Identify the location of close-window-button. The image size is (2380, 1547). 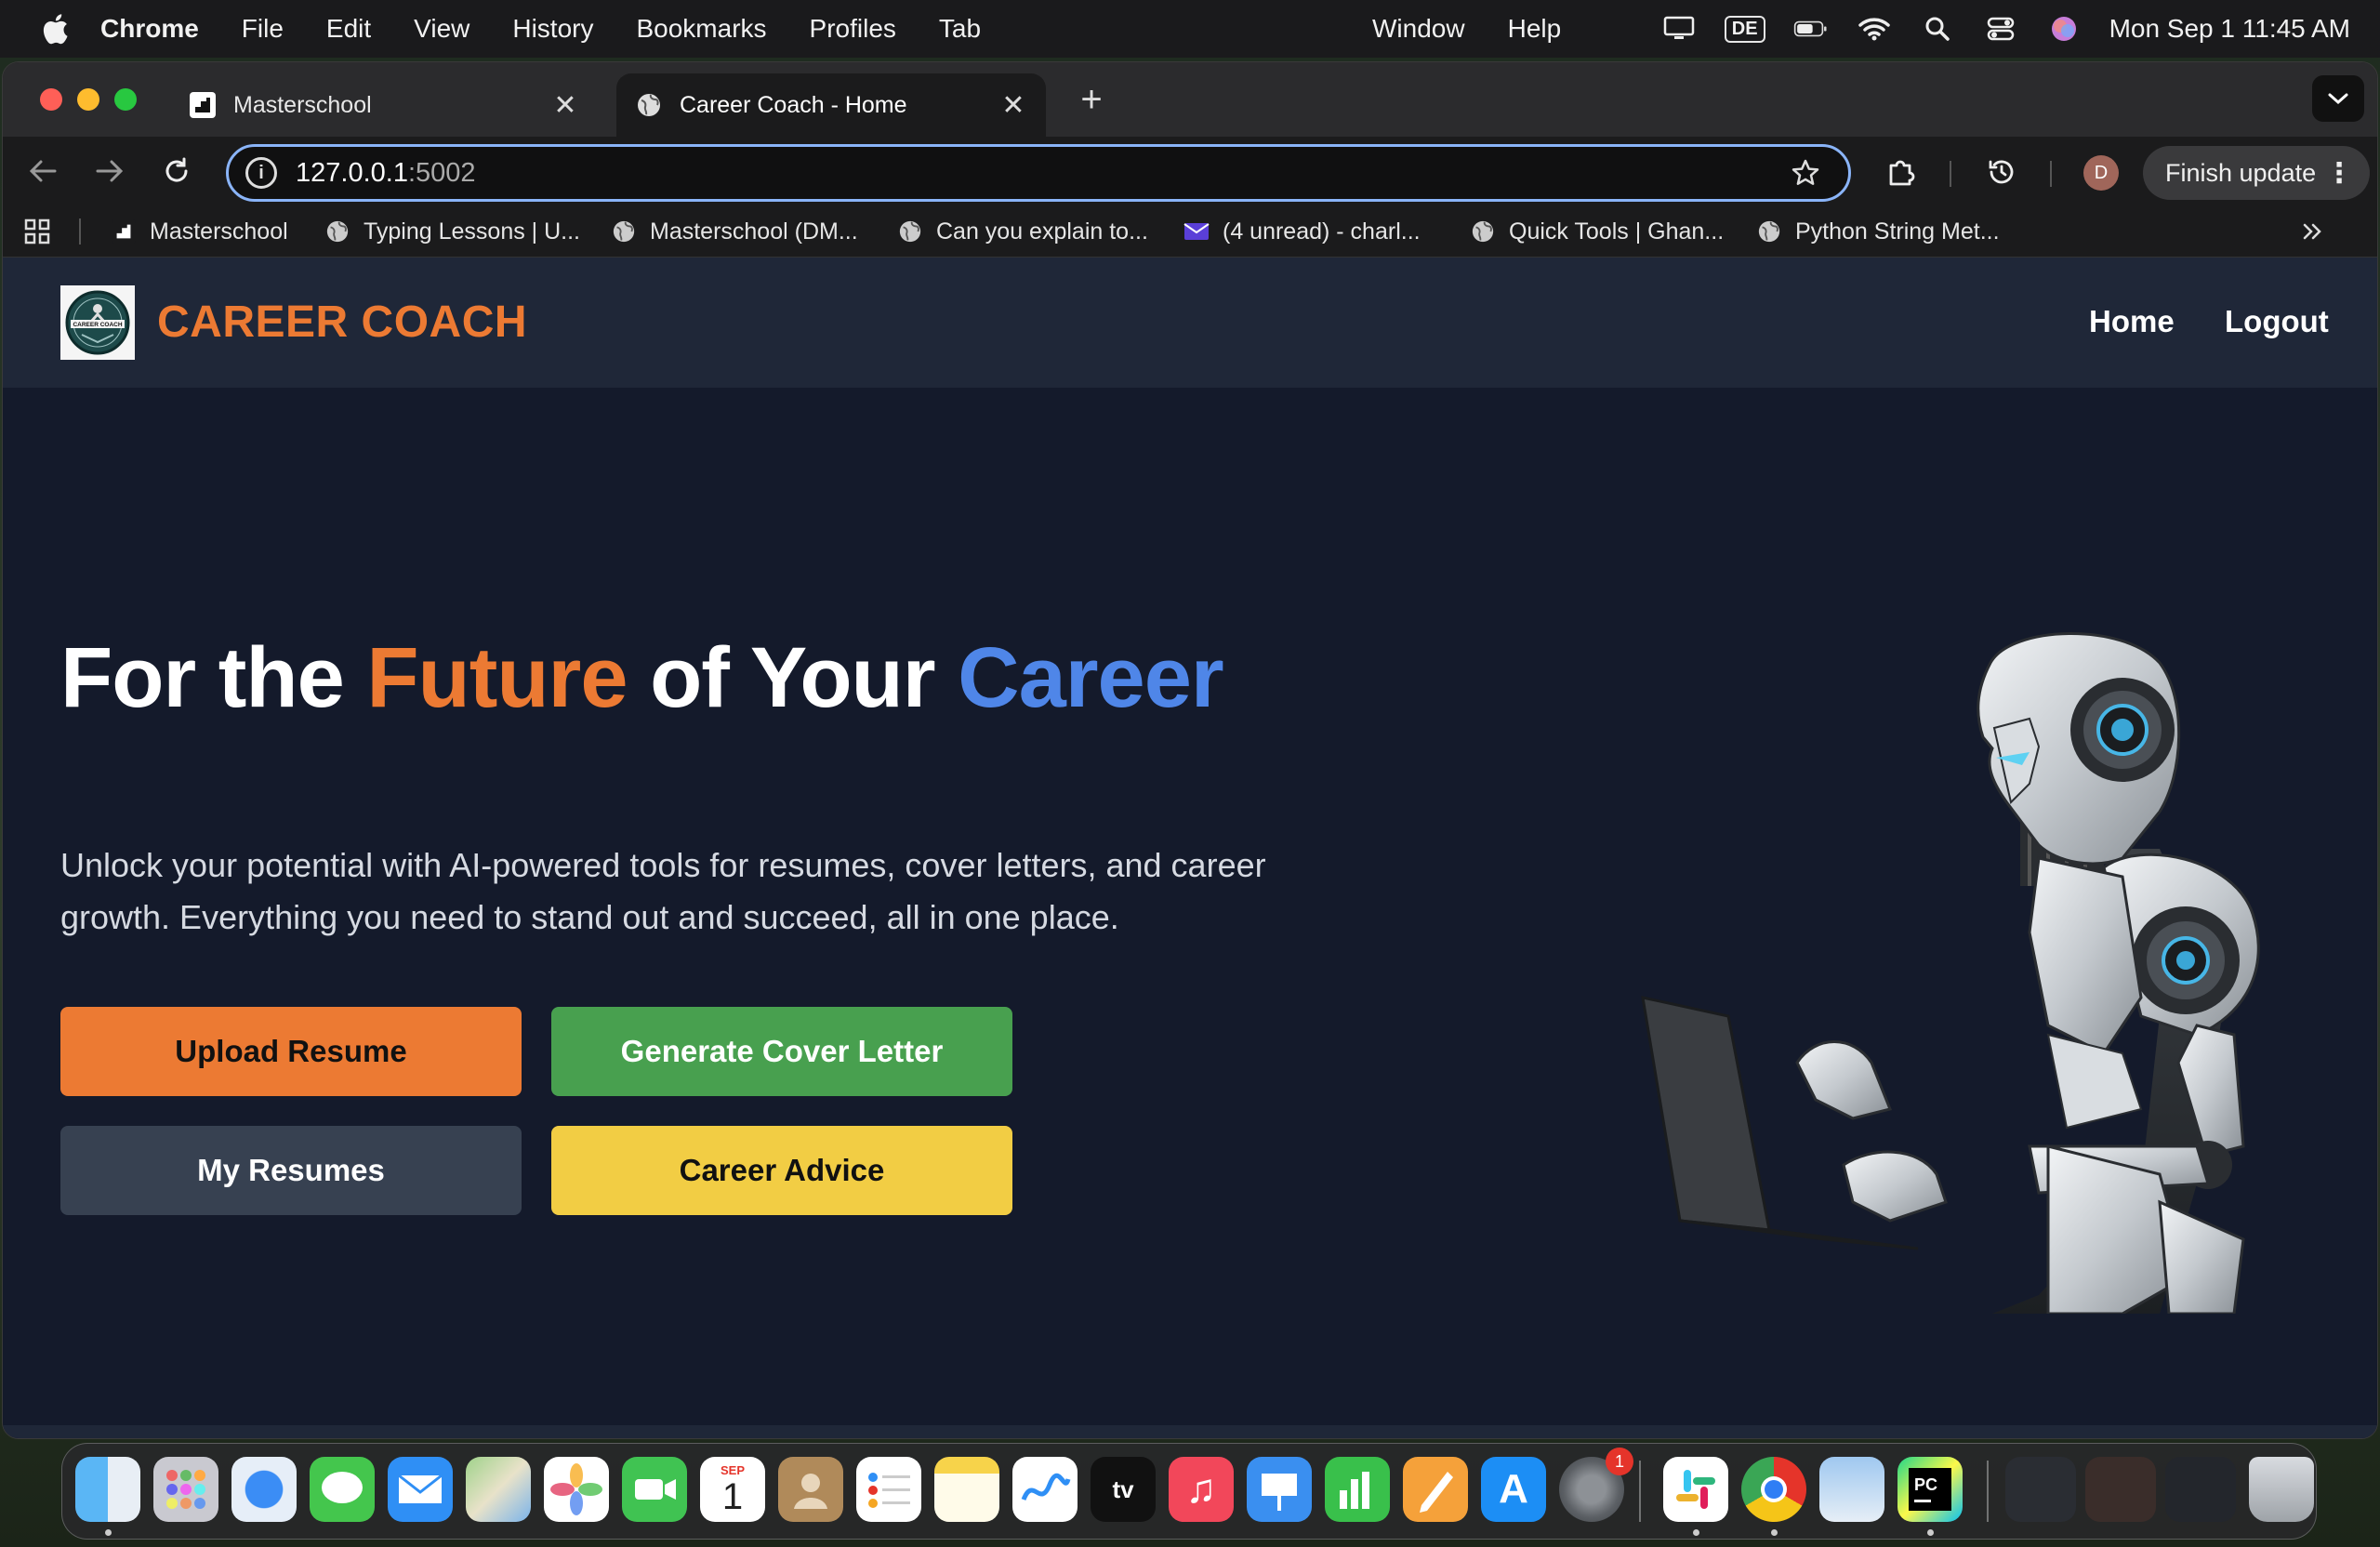
(51, 99).